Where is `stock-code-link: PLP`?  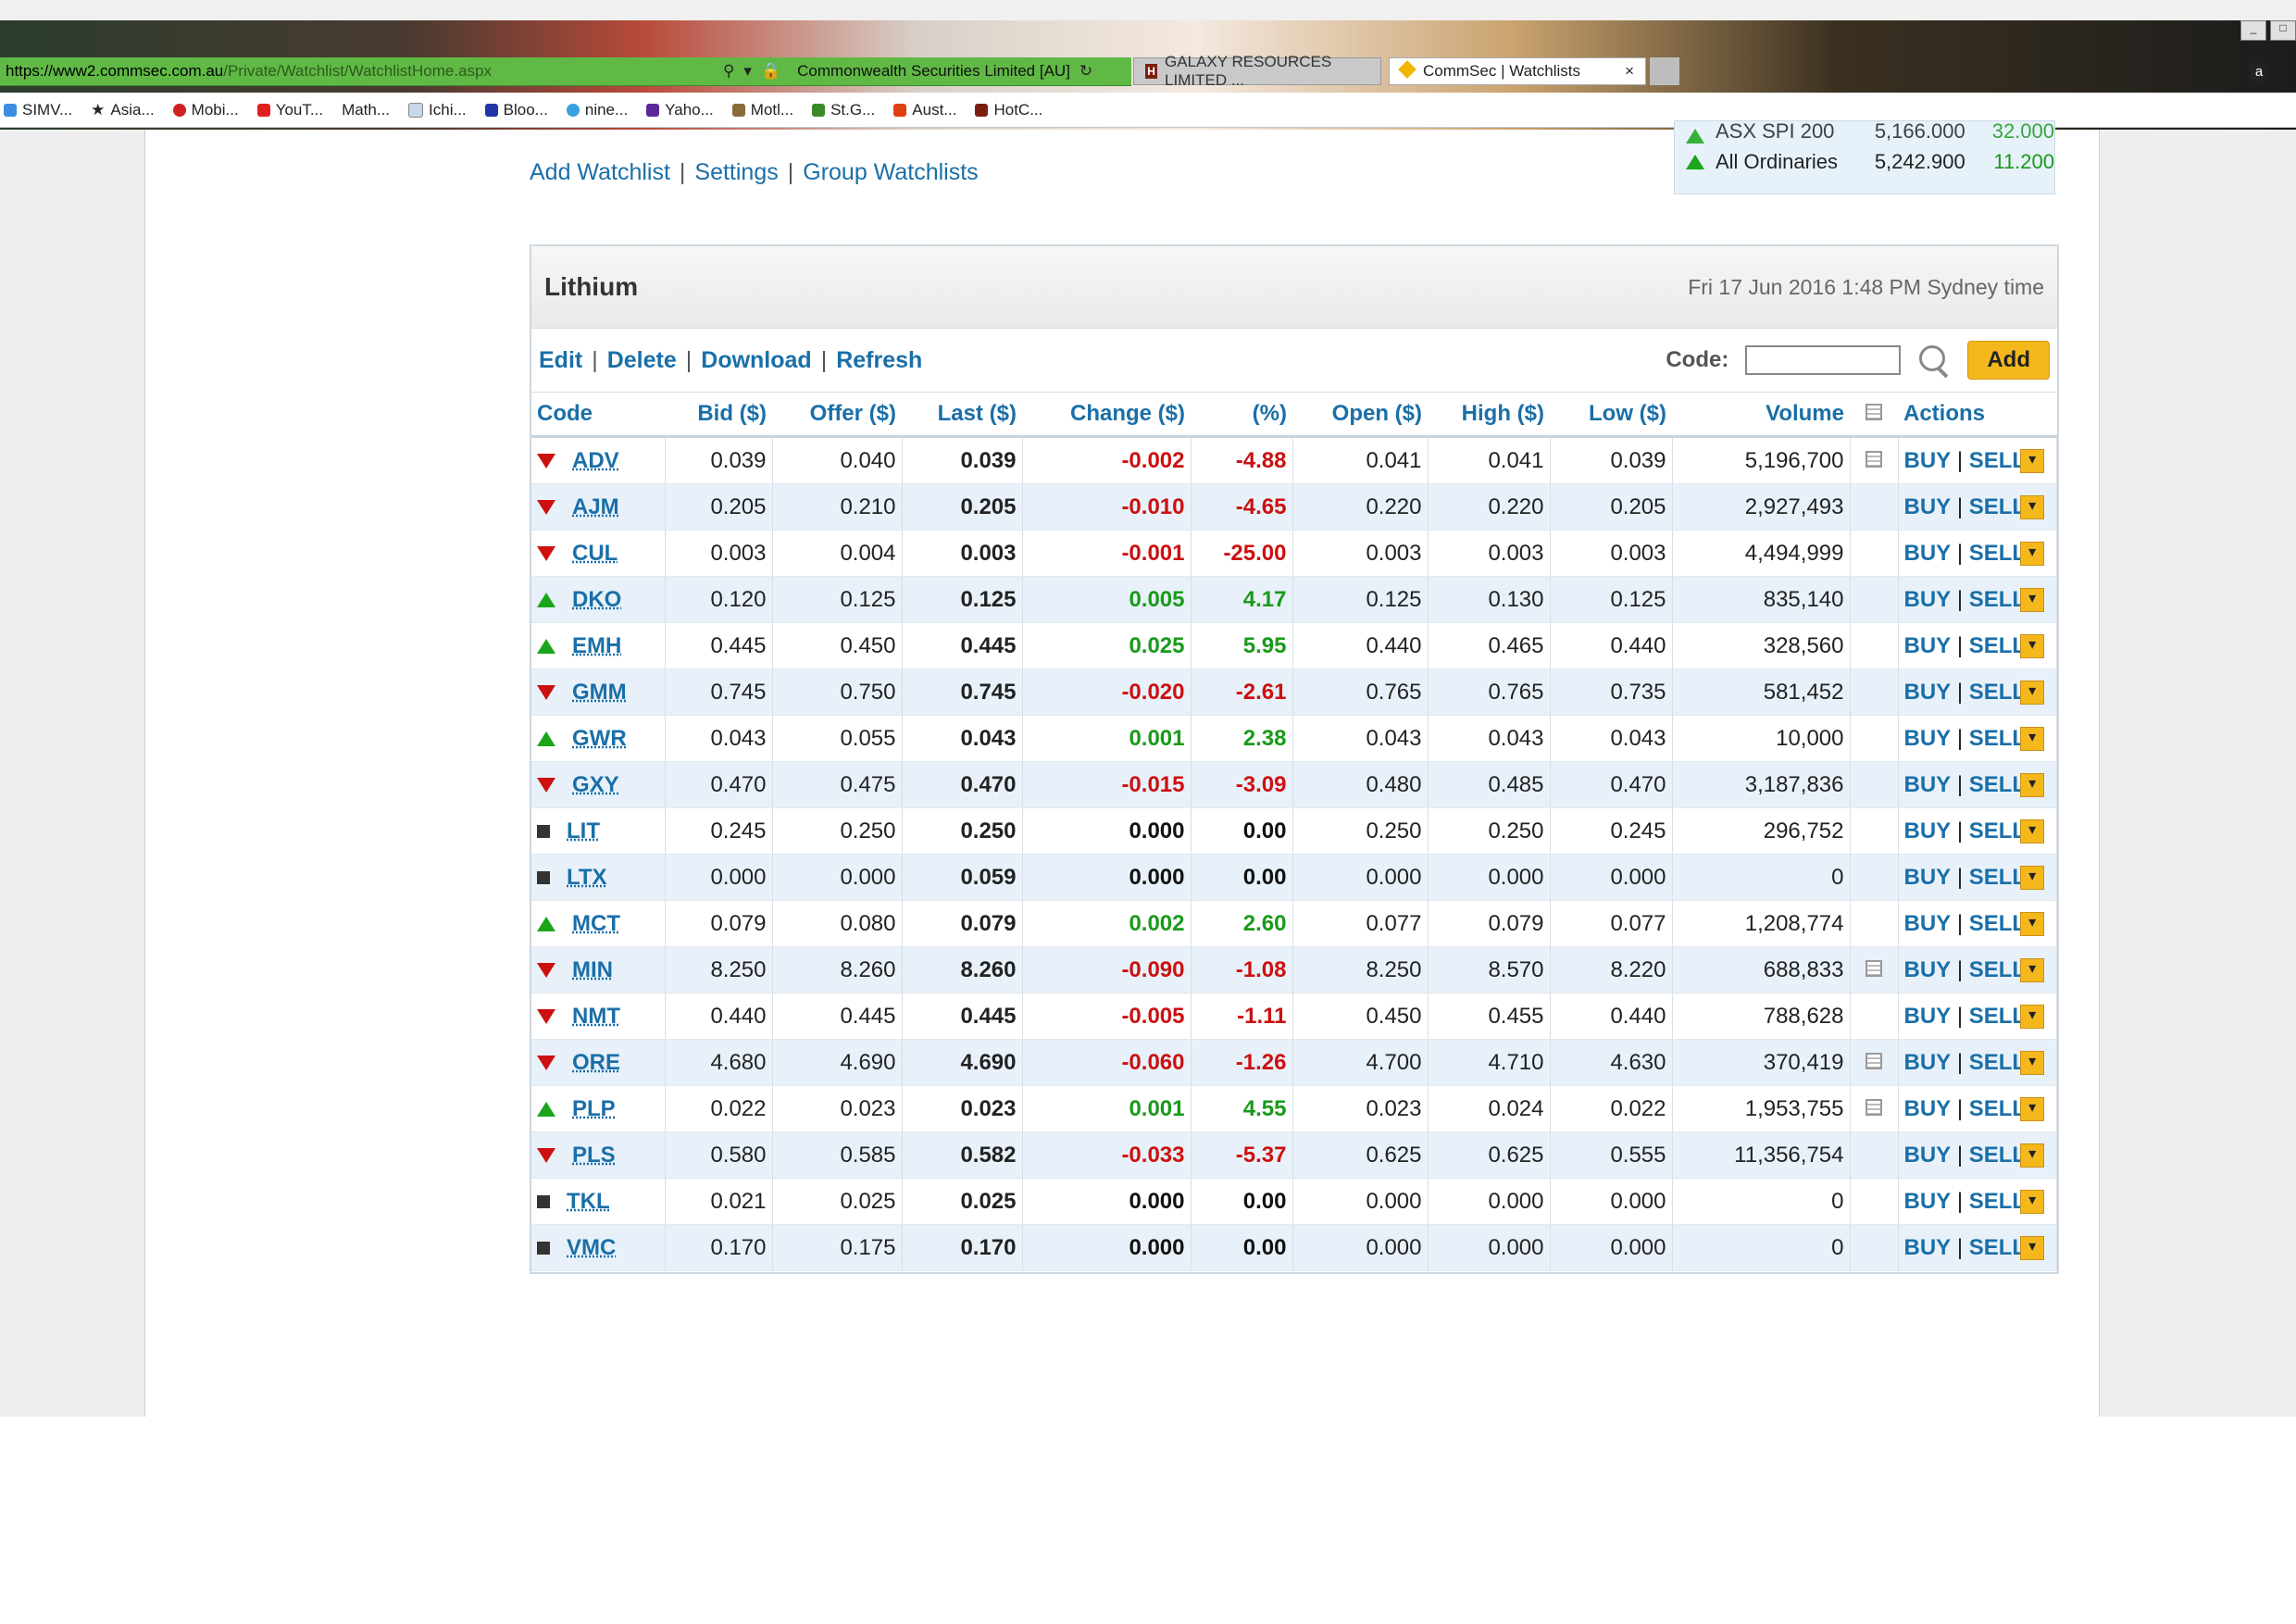
stock-code-link: PLP is located at coordinates (594, 1109).